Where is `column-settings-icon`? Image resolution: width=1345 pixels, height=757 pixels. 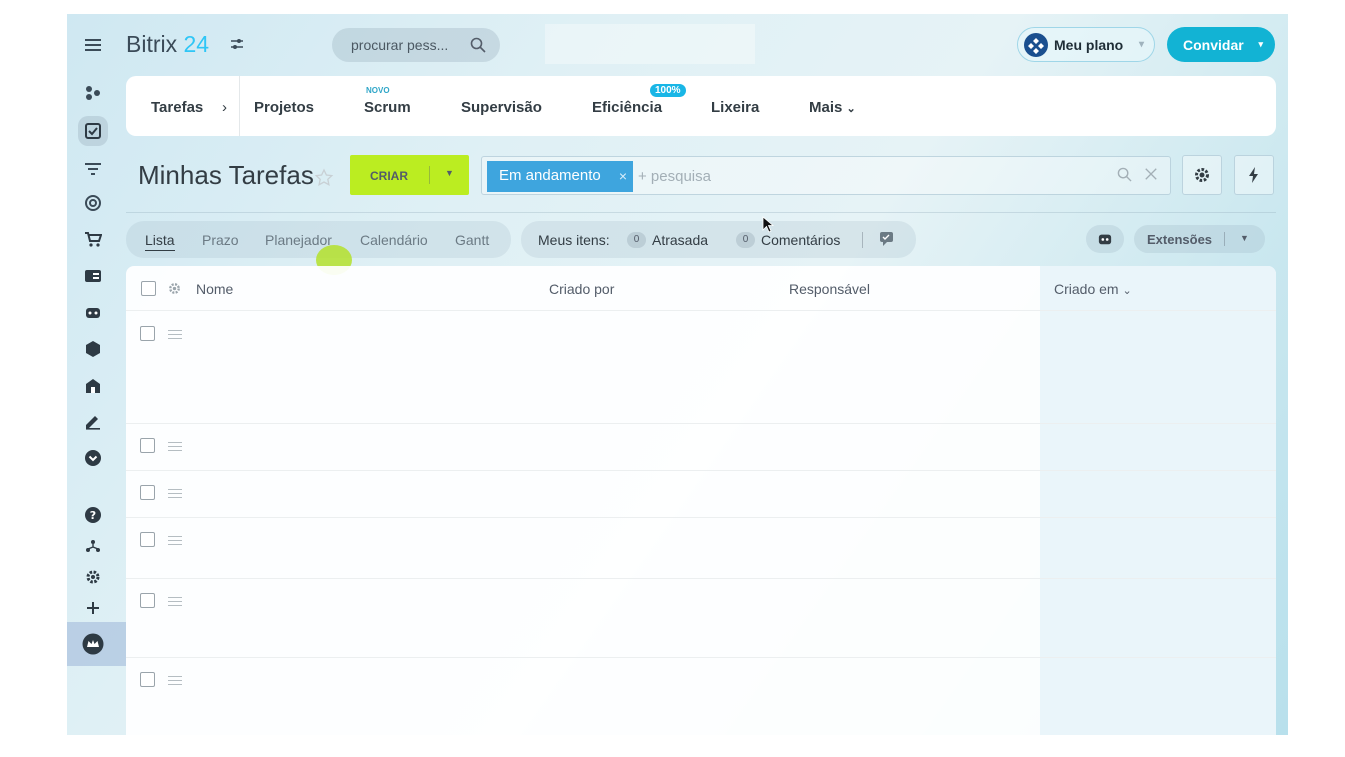 column-settings-icon is located at coordinates (174, 288).